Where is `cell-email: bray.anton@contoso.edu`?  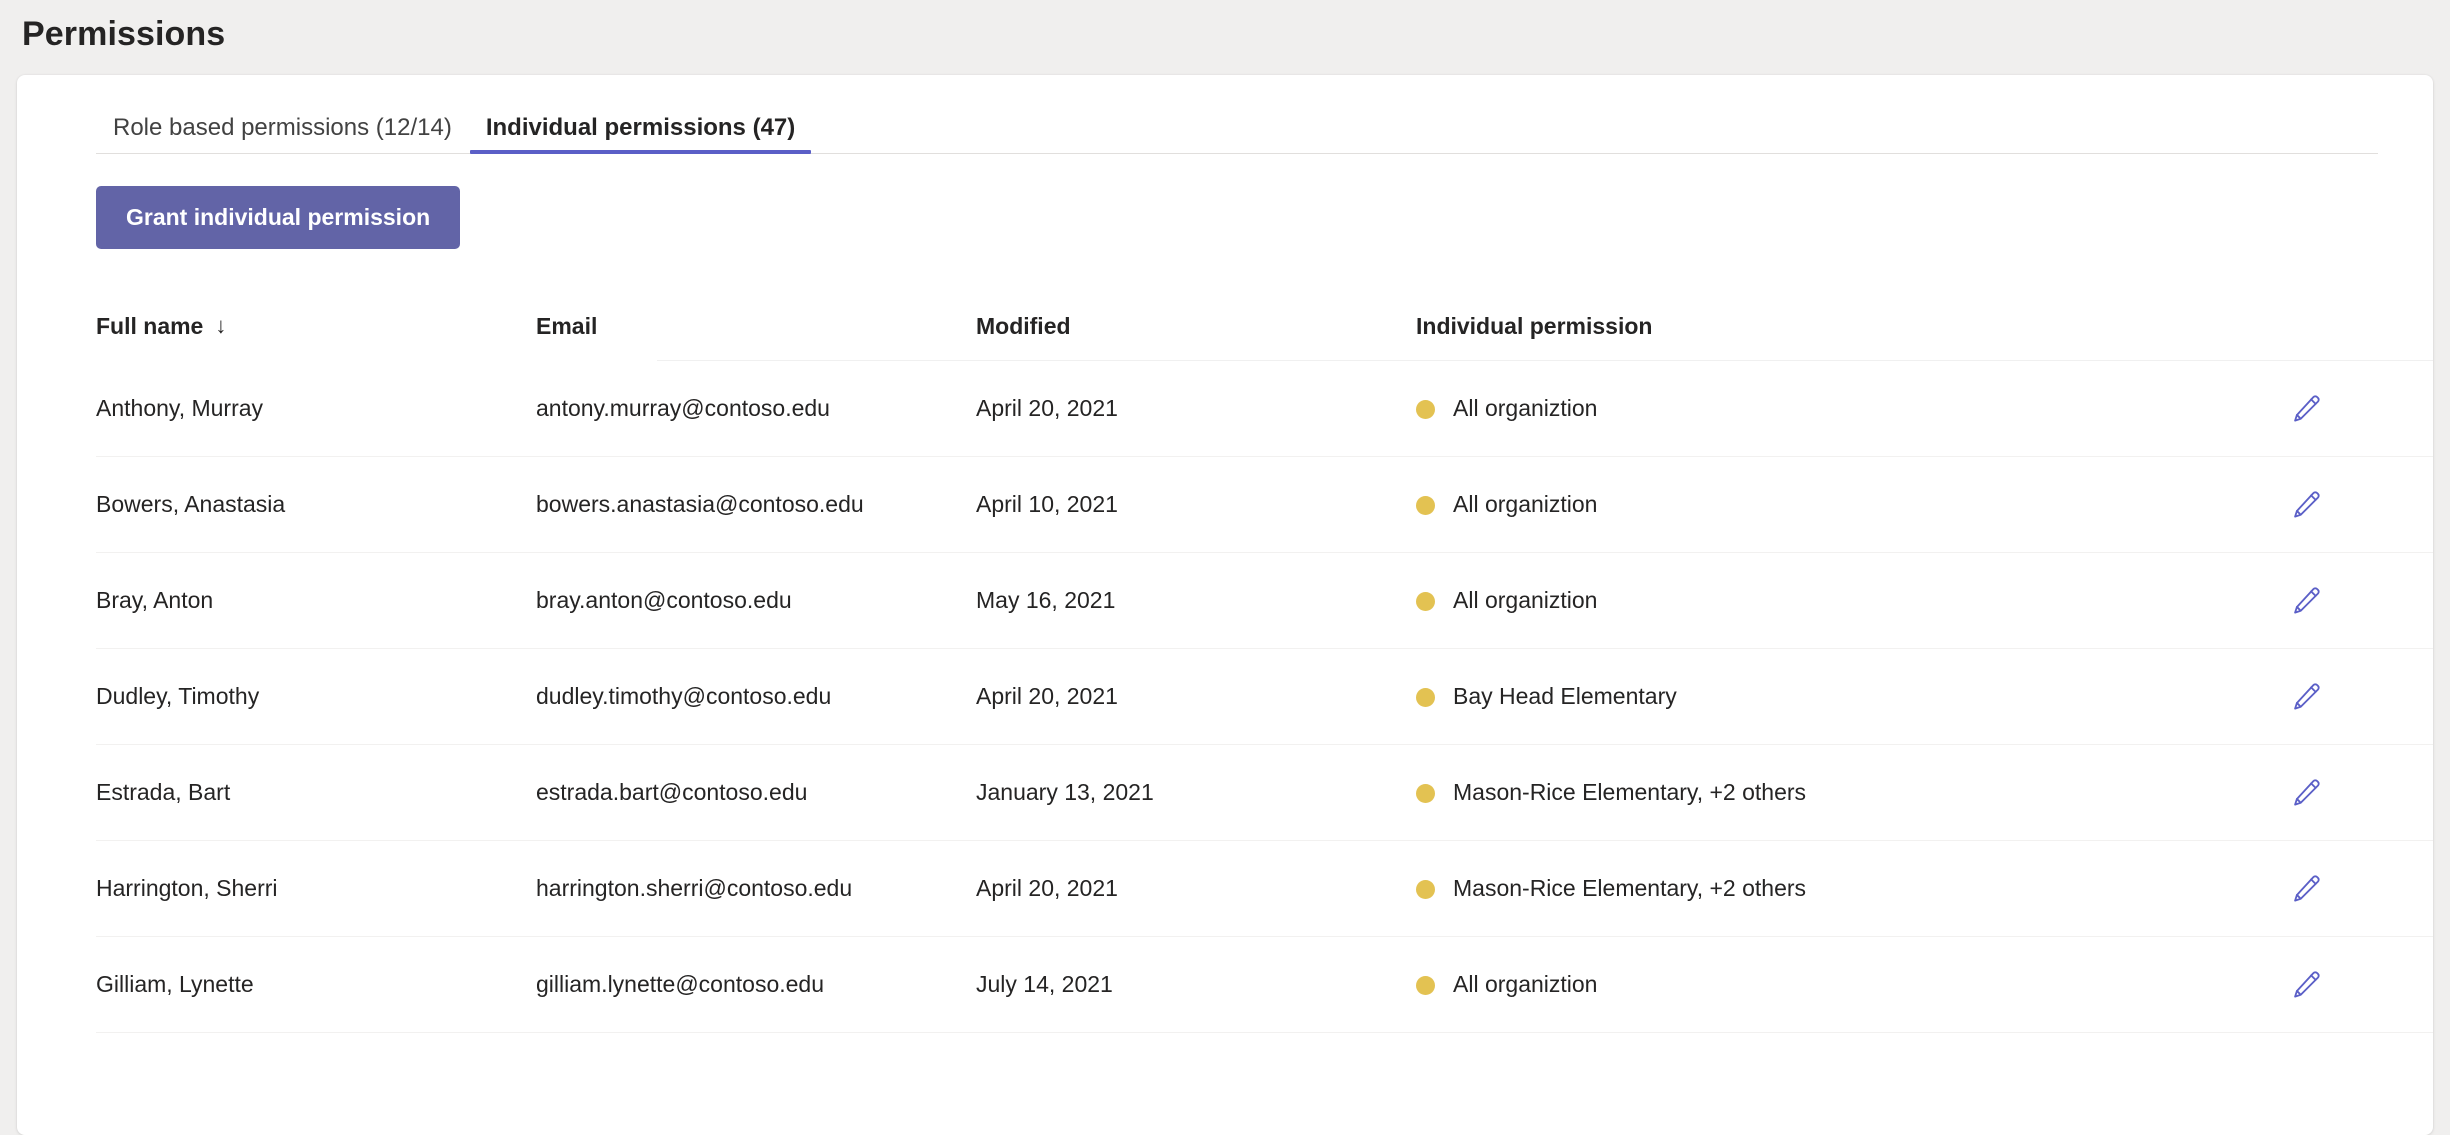 cell-email: bray.anton@contoso.edu is located at coordinates (664, 600).